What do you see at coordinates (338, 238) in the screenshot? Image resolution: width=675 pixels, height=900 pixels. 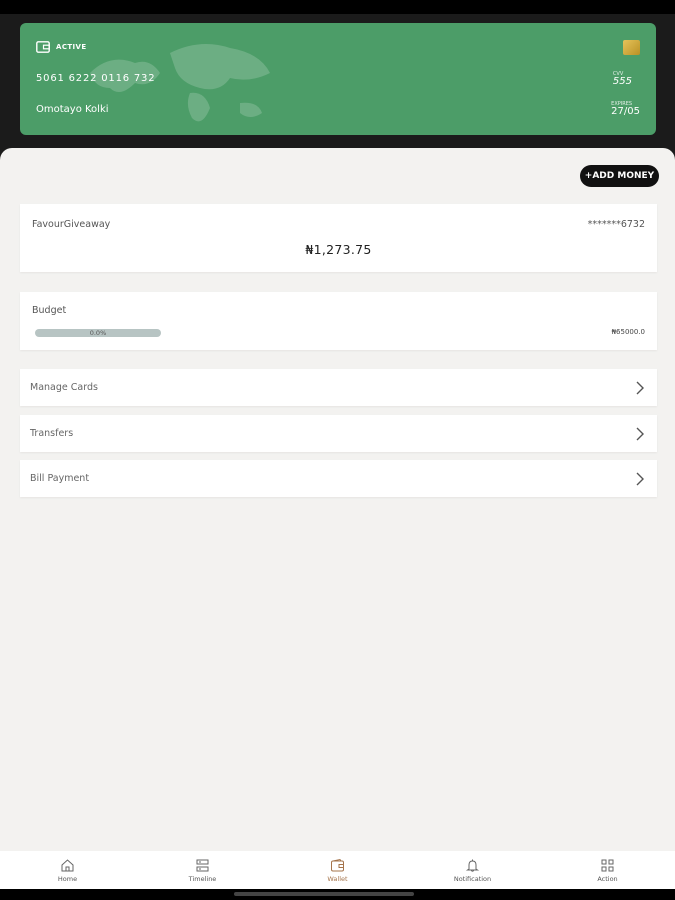 I see `account-panel: FavourGiveaway *******6732 ₦1,273.75` at bounding box center [338, 238].